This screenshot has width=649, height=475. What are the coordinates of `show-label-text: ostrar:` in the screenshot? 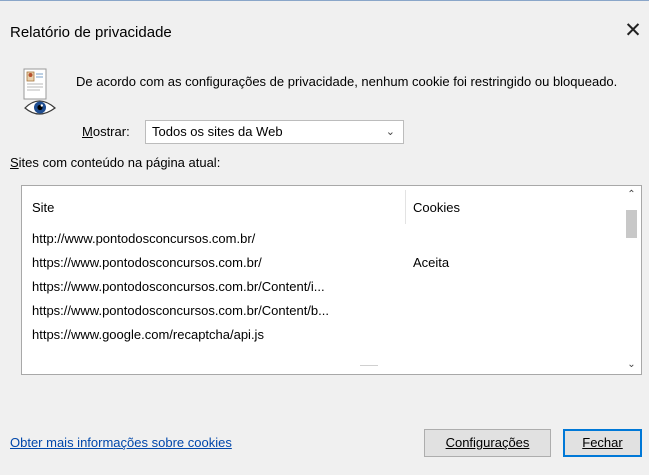 It's located at (111, 131).